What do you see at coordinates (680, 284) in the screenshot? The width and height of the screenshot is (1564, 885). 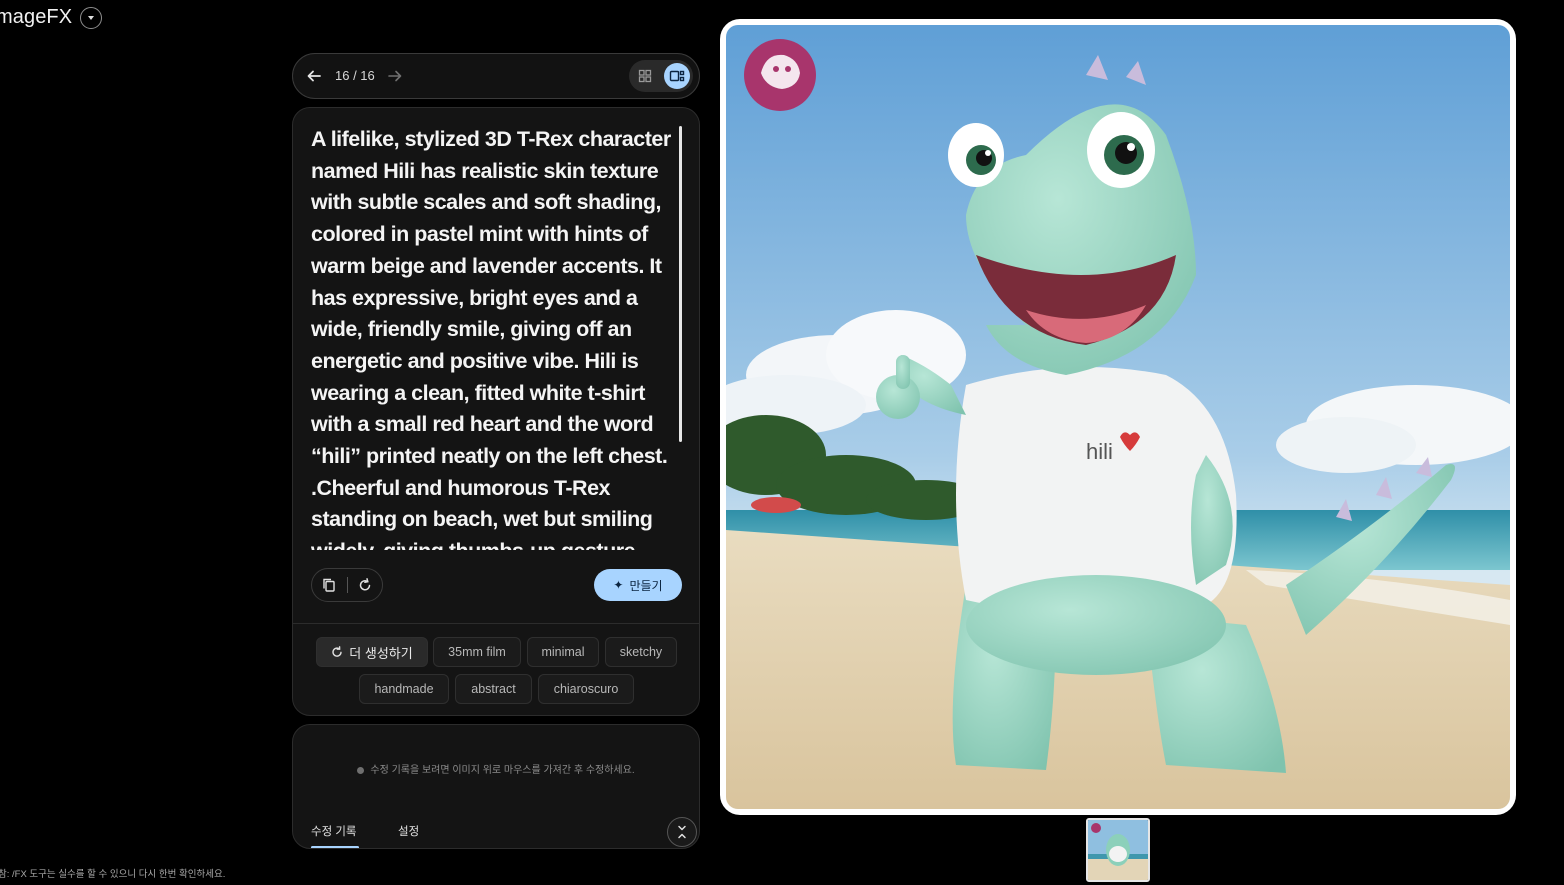 I see `prompt-scrollbar` at bounding box center [680, 284].